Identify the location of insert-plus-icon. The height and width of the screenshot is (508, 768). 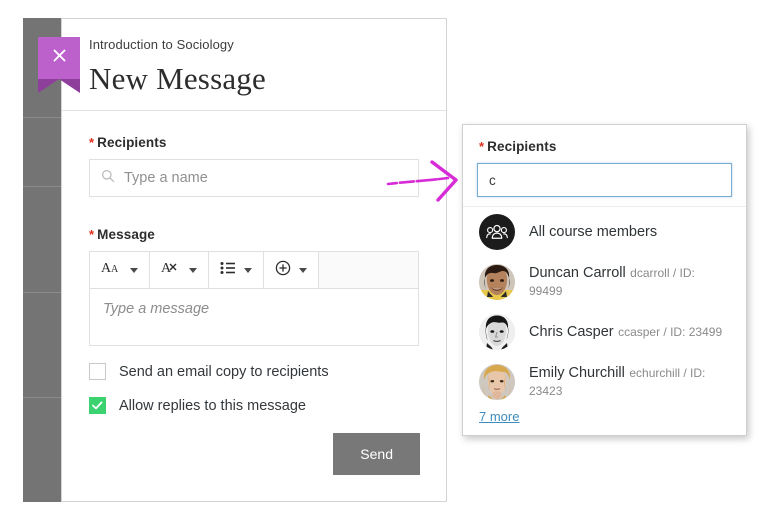
(283, 270).